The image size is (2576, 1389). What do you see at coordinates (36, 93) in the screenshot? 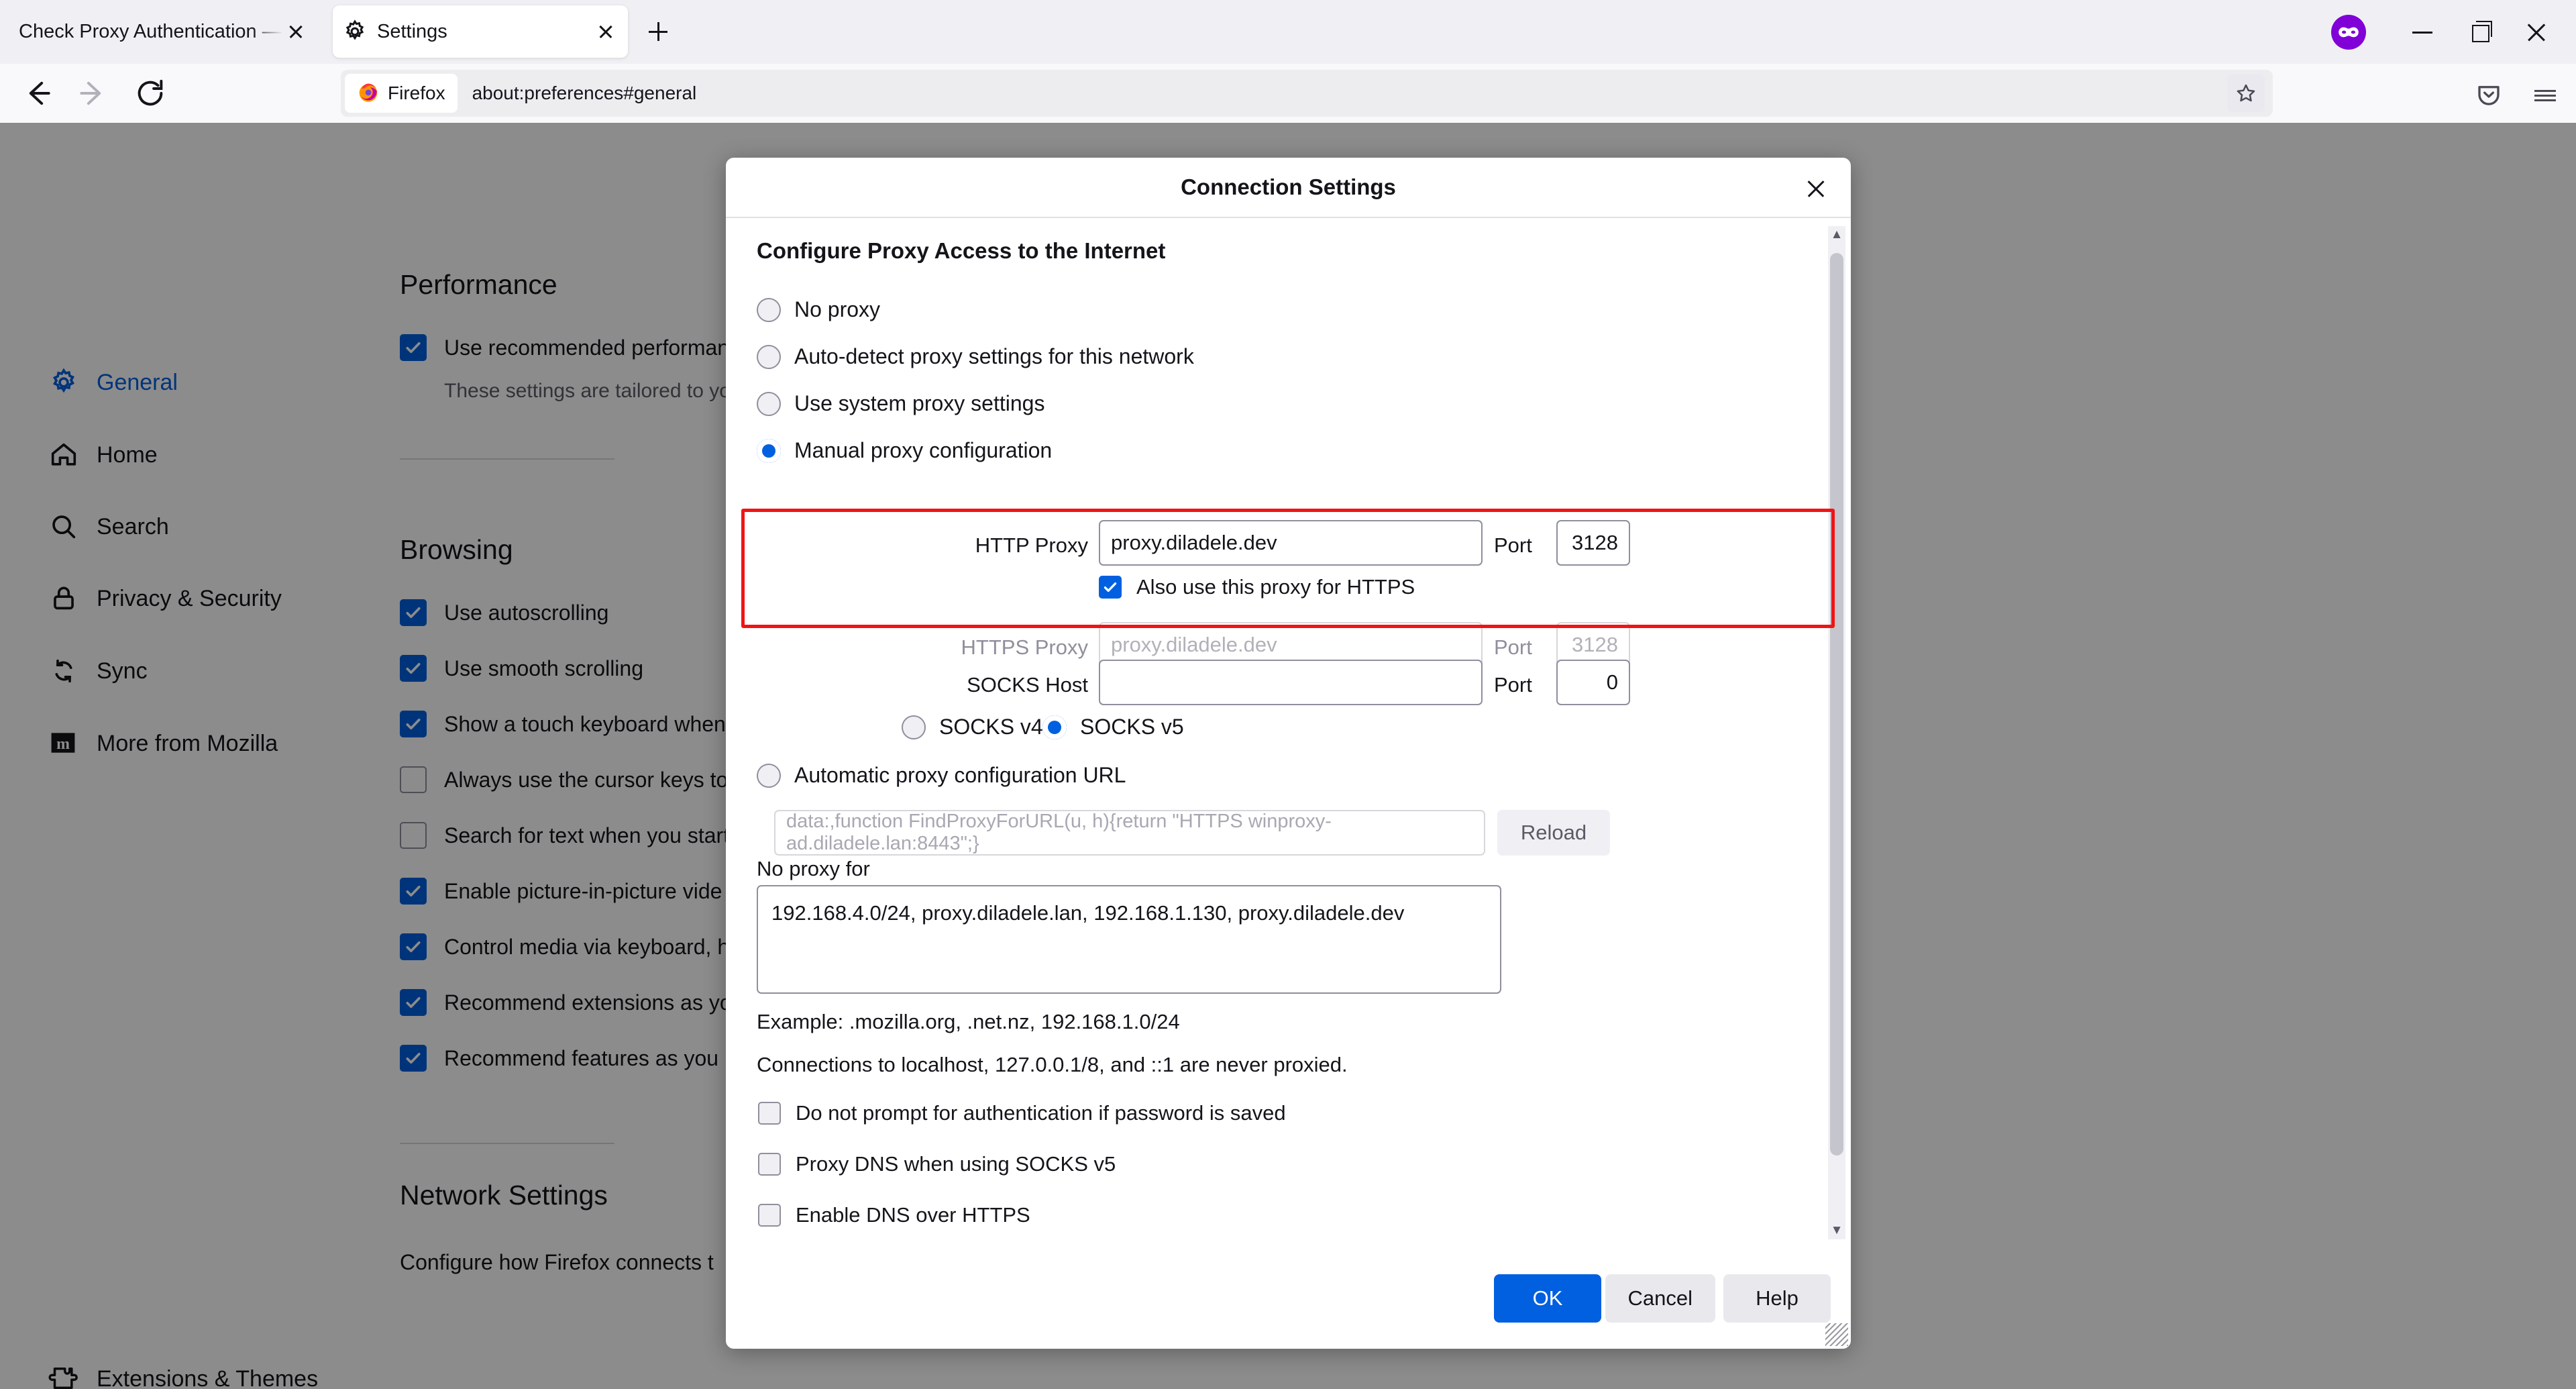
I see `back-icon` at bounding box center [36, 93].